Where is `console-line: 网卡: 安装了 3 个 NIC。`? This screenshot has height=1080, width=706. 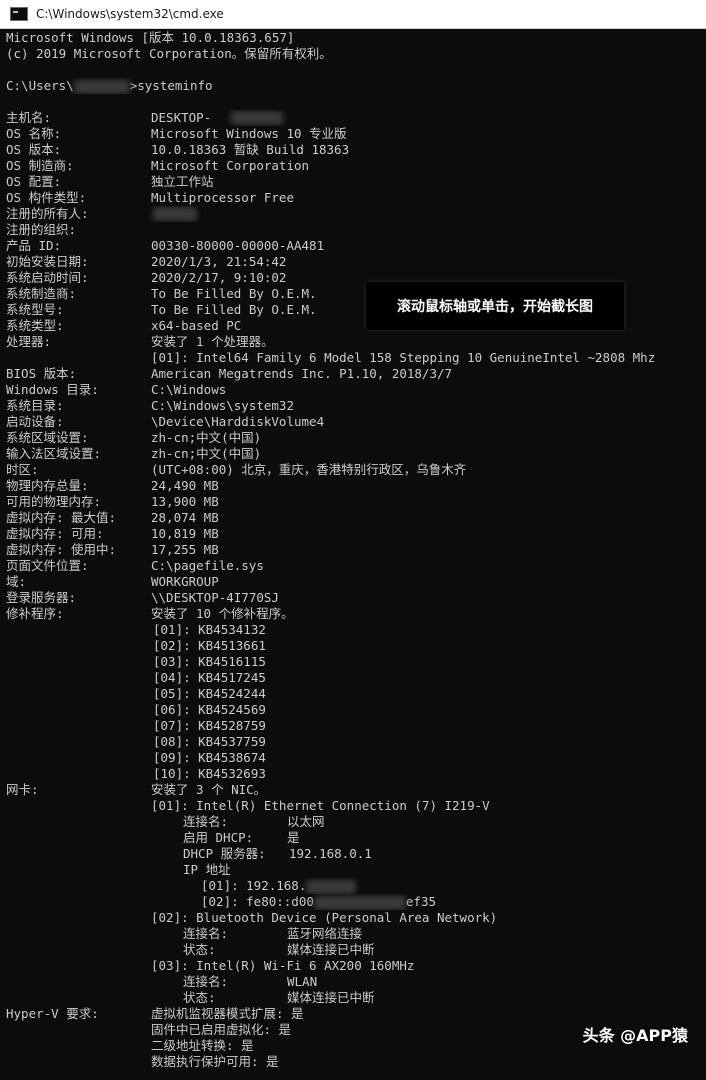
console-line: 网卡: 安装了 3 个 NIC。 is located at coordinates (354, 790).